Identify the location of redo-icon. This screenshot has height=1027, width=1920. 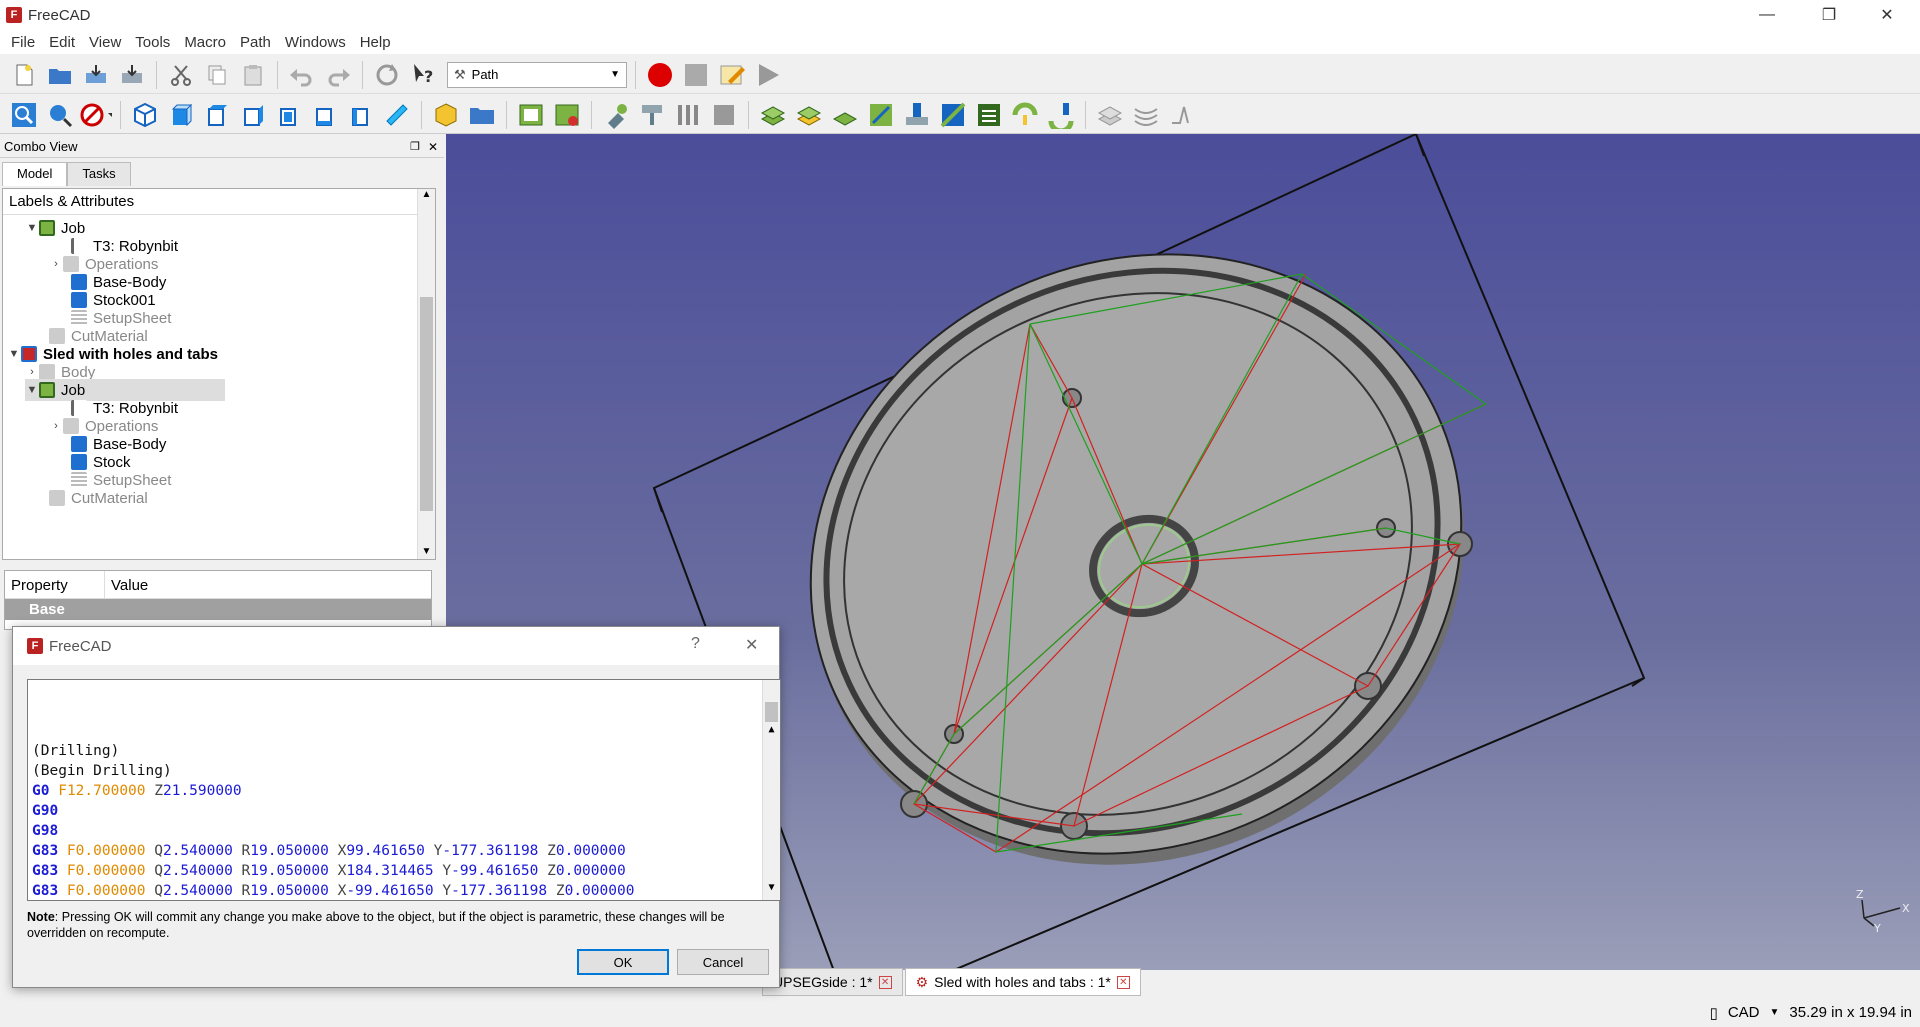
(338, 75).